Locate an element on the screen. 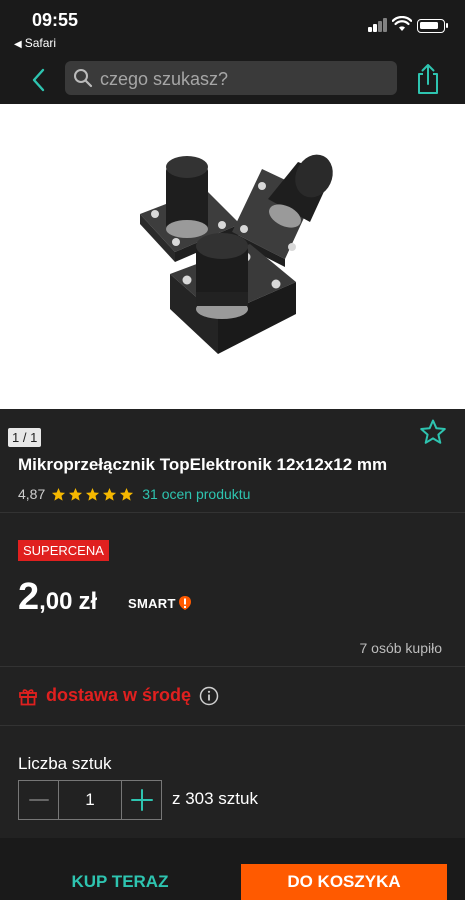 The width and height of the screenshot is (465, 900). search-input: czego szukasz? is located at coordinates (231, 78).